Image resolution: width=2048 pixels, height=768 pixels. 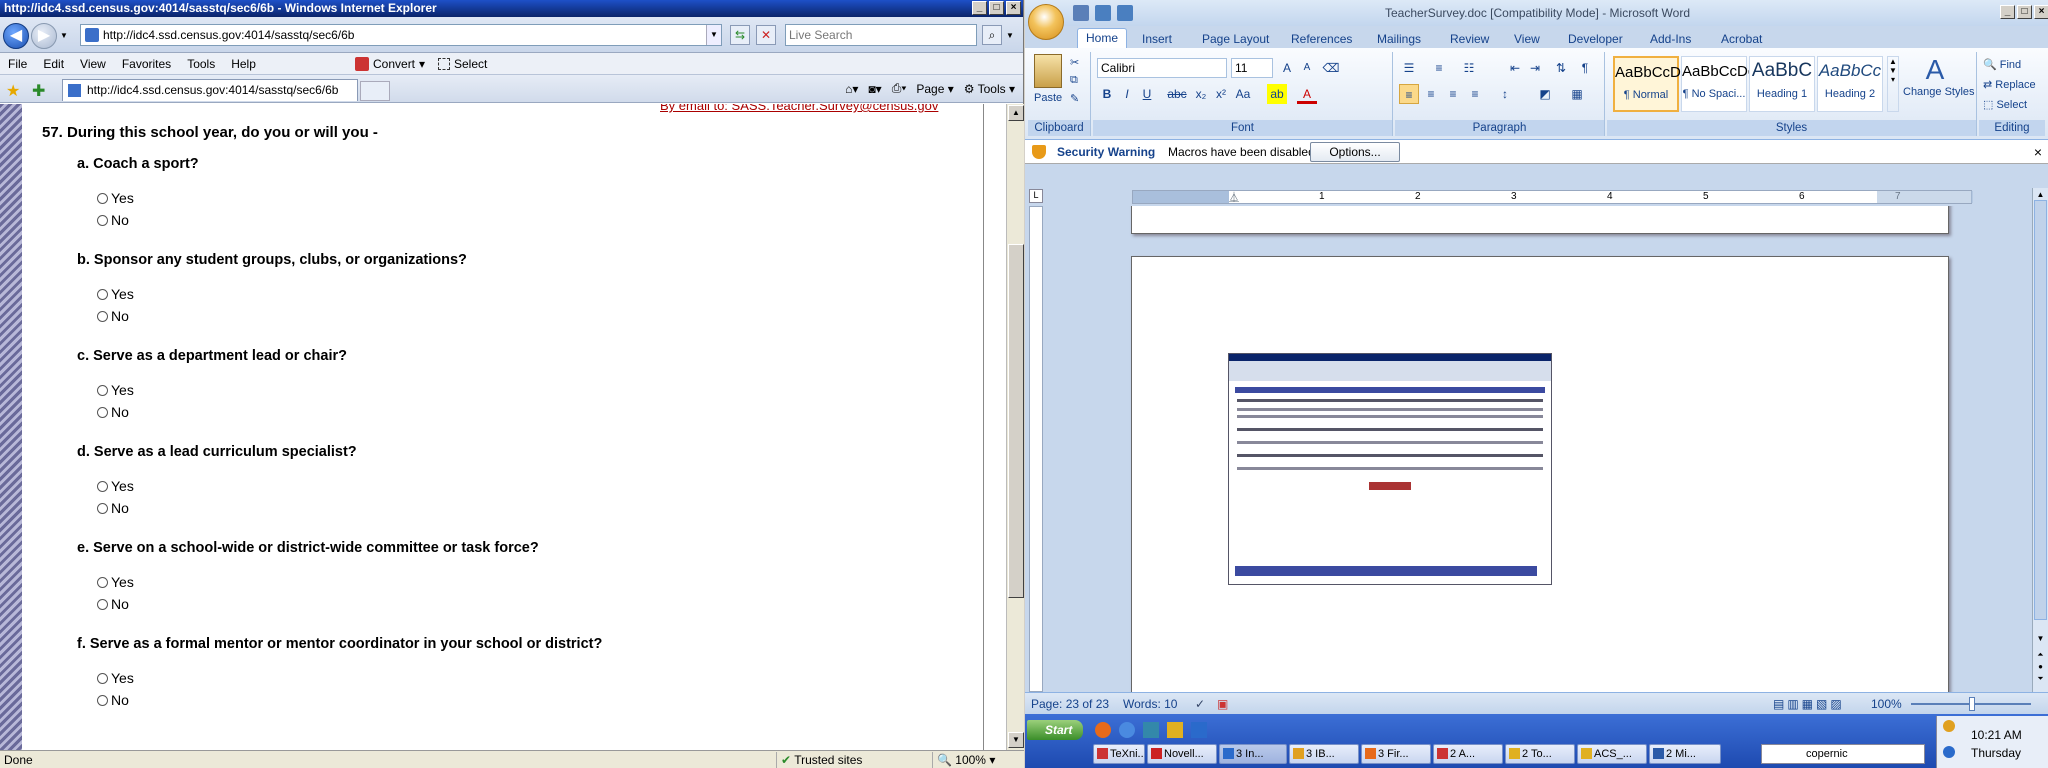 What do you see at coordinates (1782, 84) in the screenshot?
I see `style-heading-1: AaBbC Heading 1` at bounding box center [1782, 84].